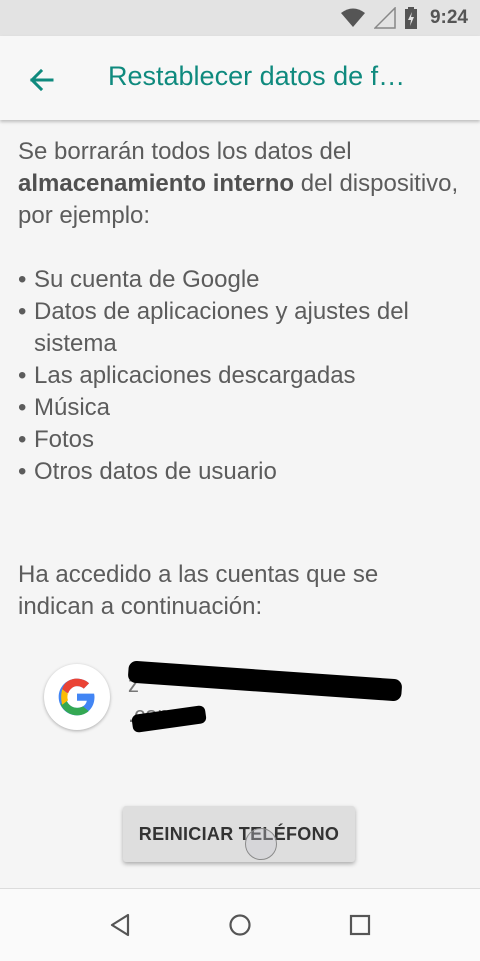 The height and width of the screenshot is (961, 480). Describe the element at coordinates (261, 844) in the screenshot. I see `touch-indicator` at that location.